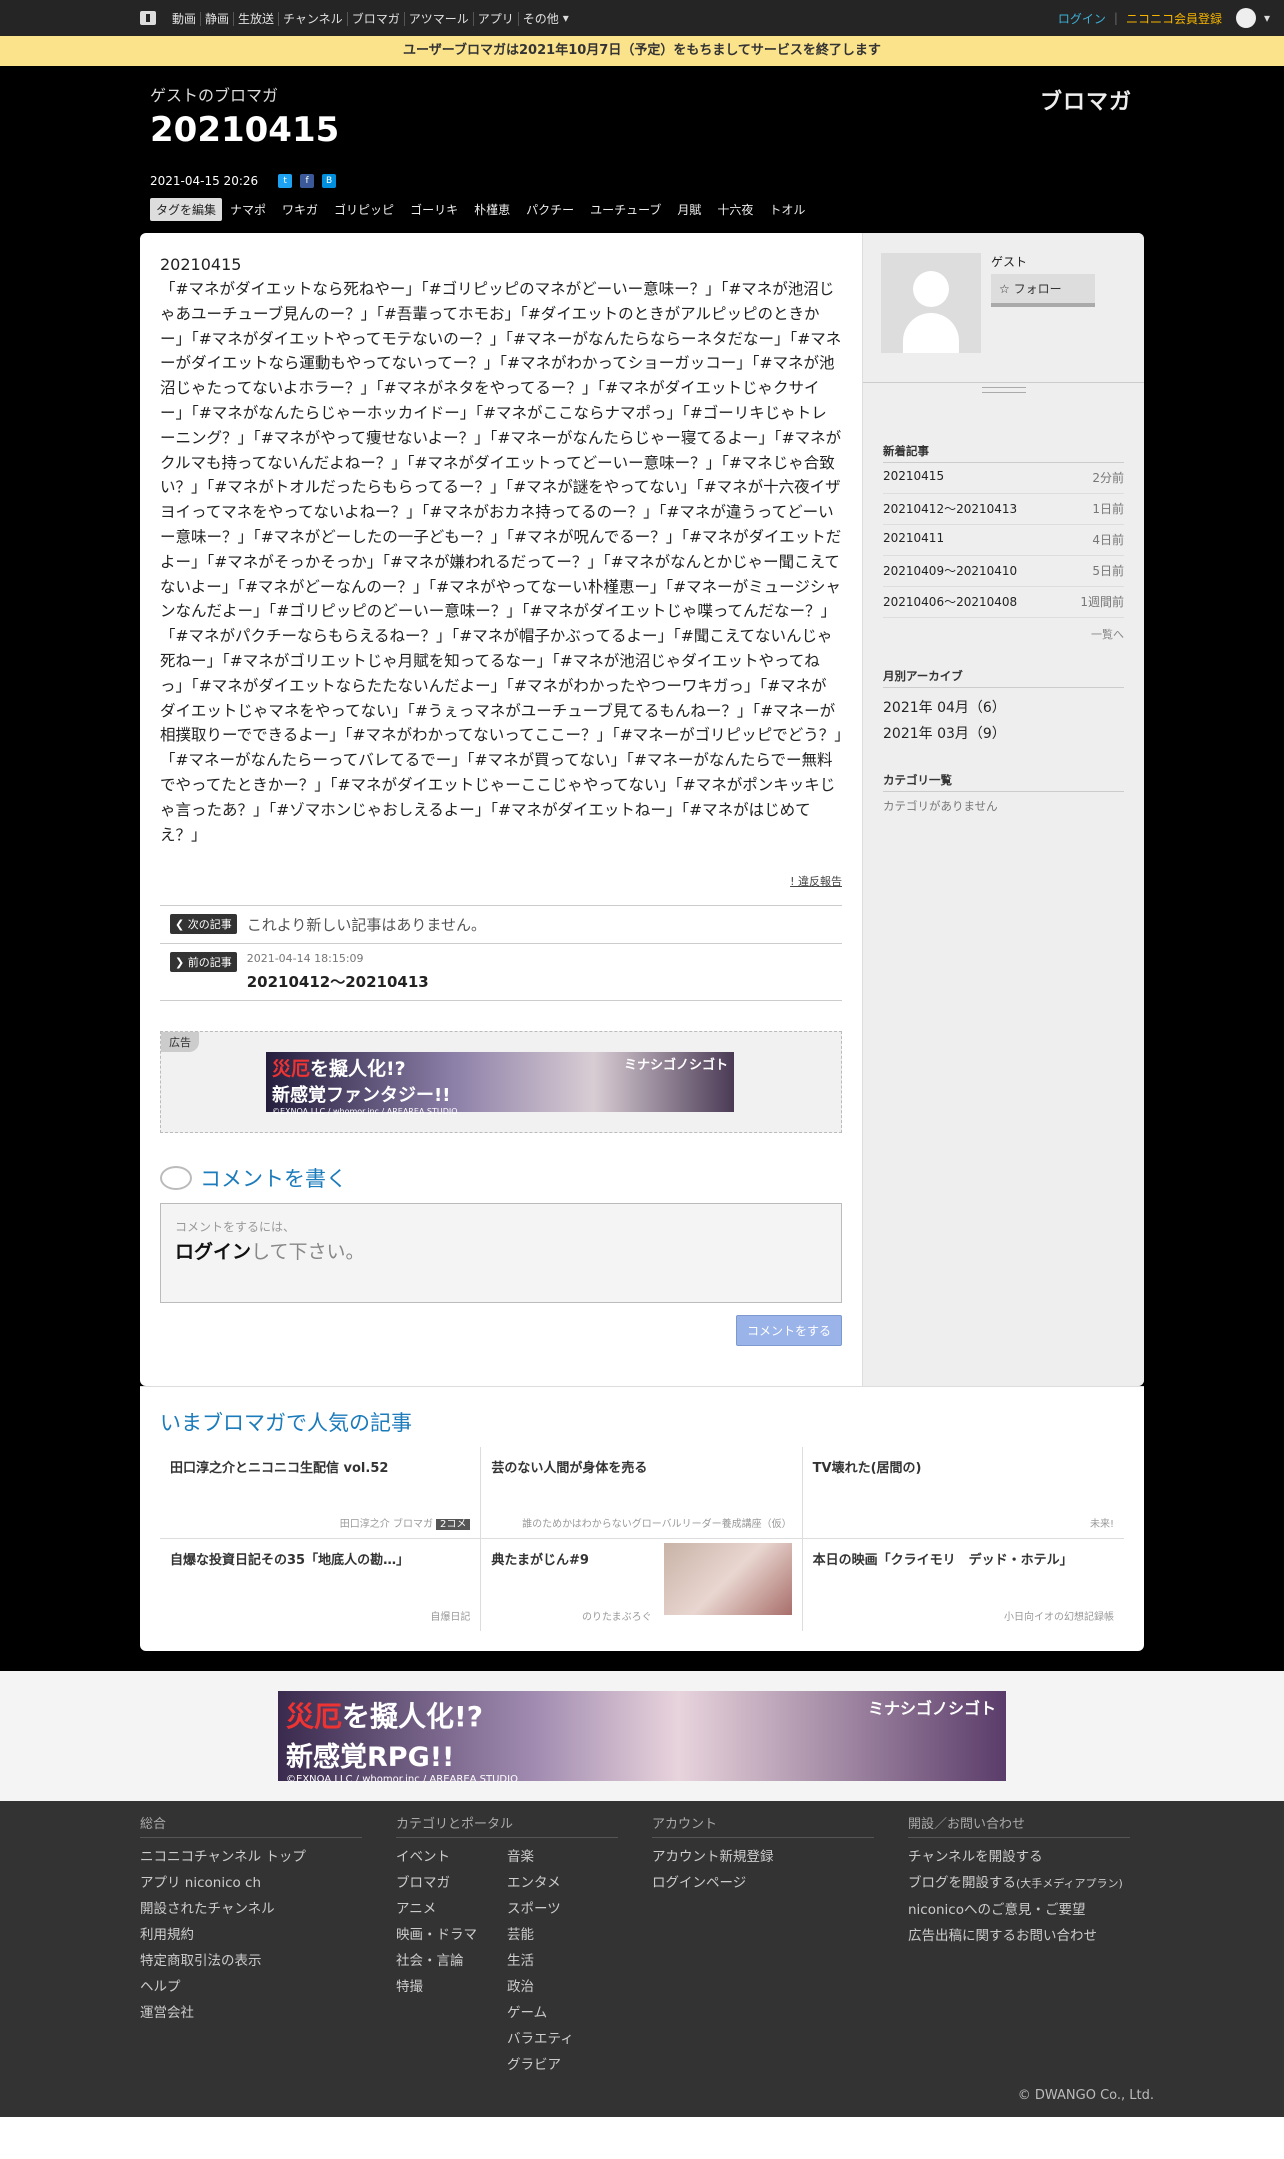 The width and height of the screenshot is (1284, 2159). I want to click on page-title: 20210415, so click(245, 130).